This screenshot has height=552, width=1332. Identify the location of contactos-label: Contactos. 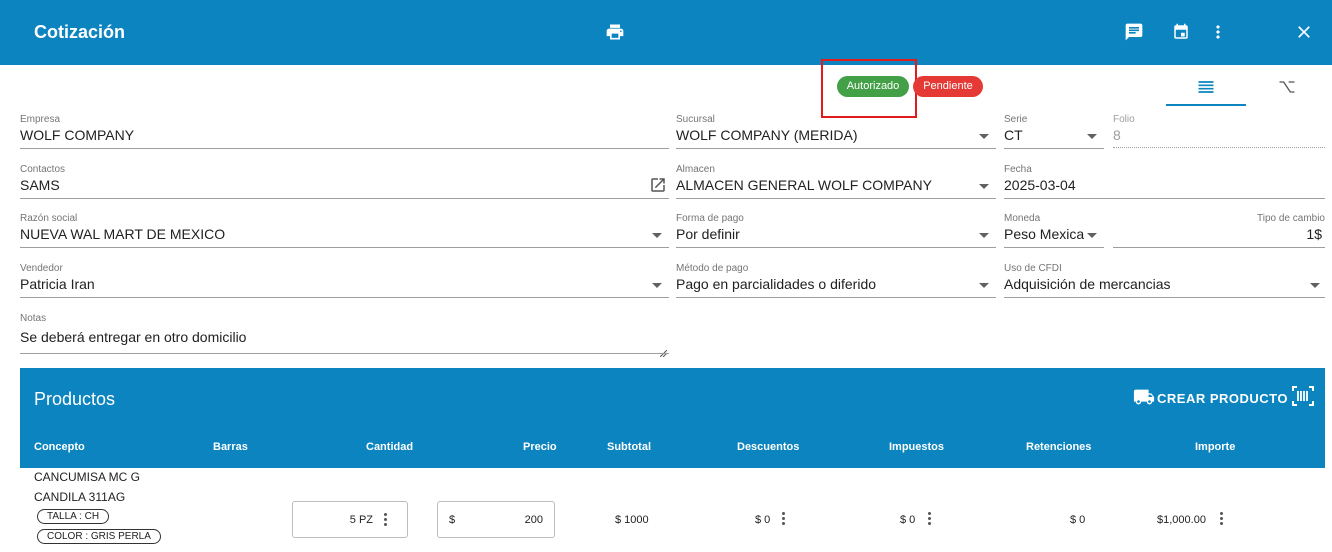
(43, 169).